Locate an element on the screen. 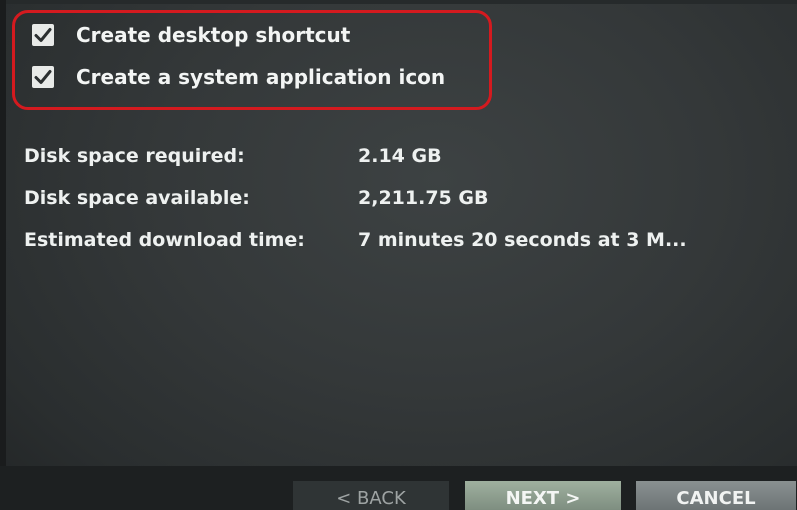 This screenshot has height=510, width=797. system-app-icon-option: Create a system application icon is located at coordinates (238, 77).